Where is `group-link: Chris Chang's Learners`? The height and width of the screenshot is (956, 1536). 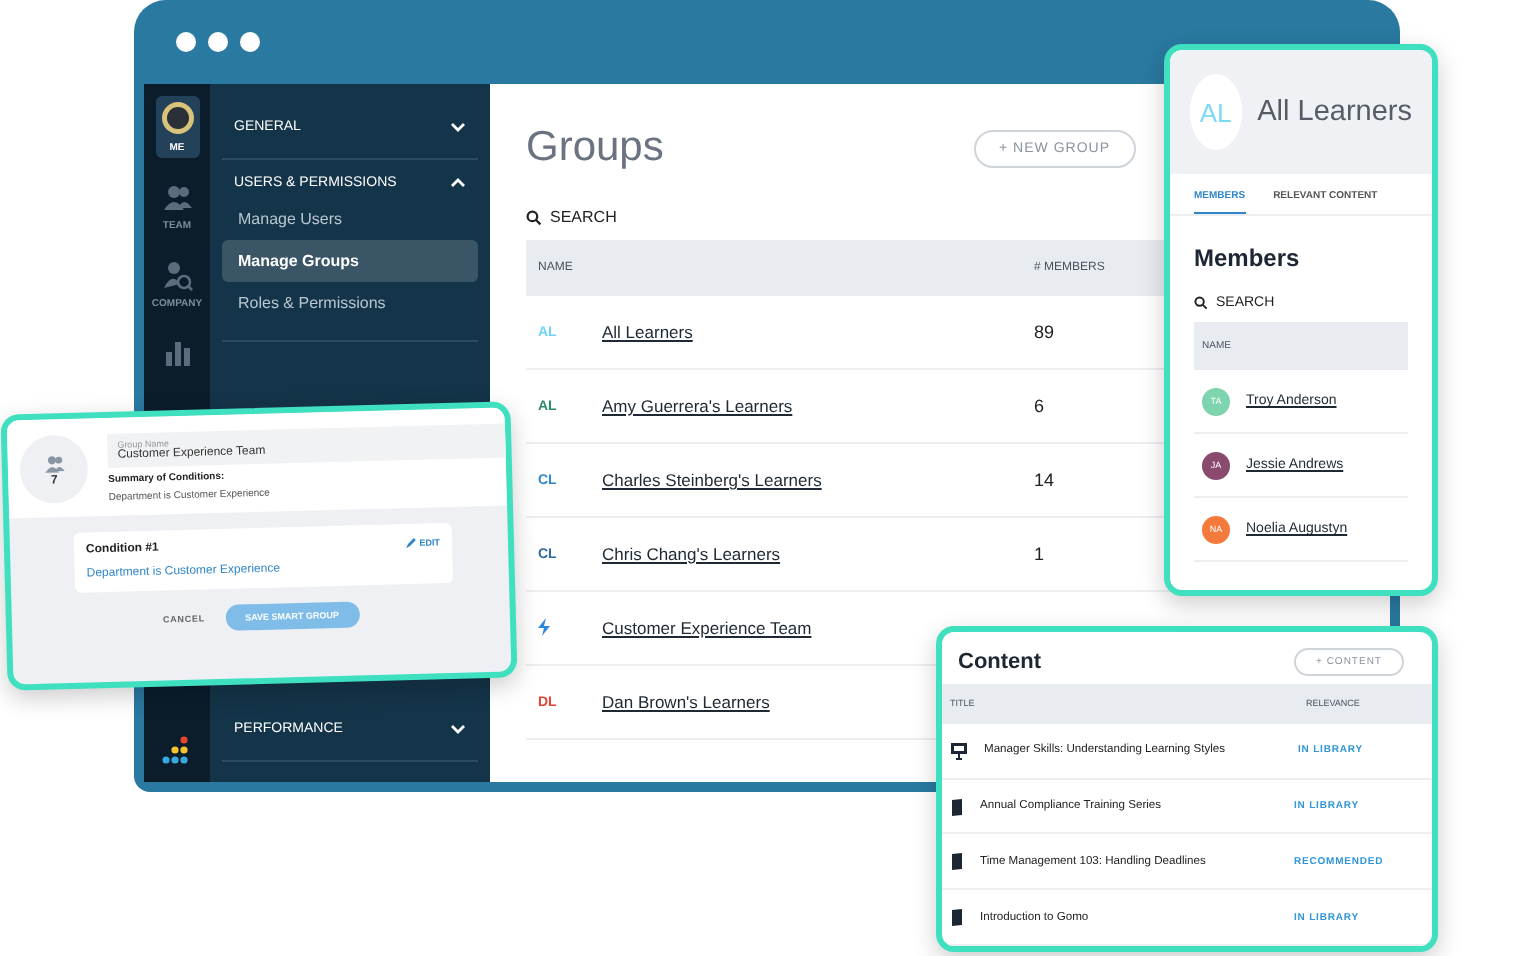
group-link: Chris Chang's Learners is located at coordinates (691, 554).